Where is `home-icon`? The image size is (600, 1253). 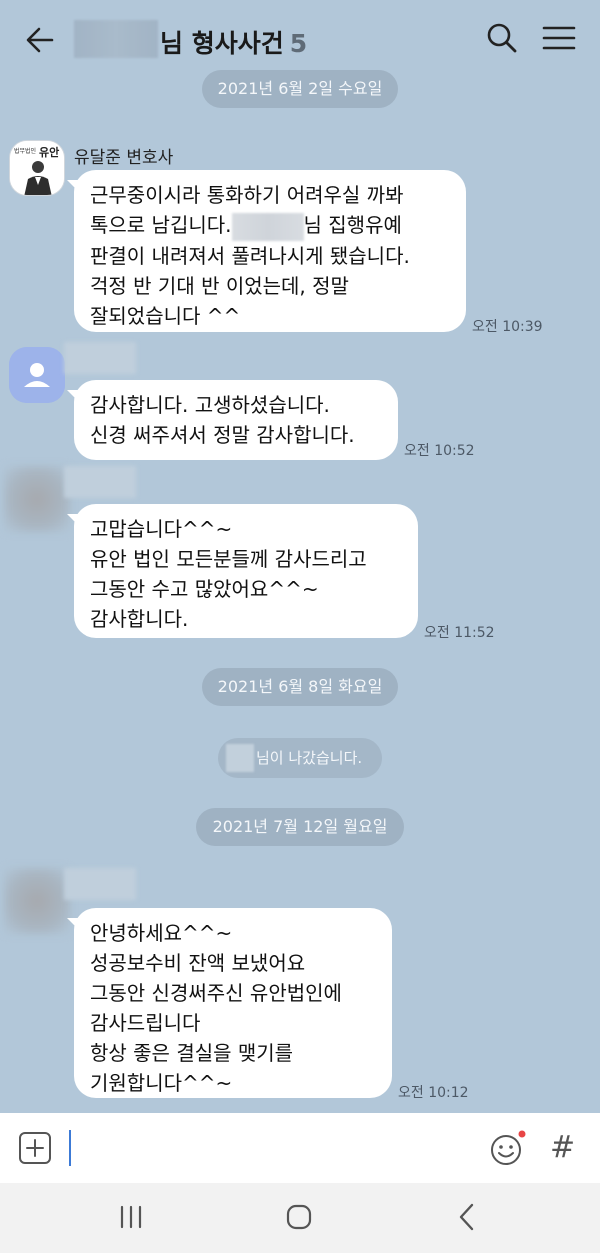 home-icon is located at coordinates (299, 1217).